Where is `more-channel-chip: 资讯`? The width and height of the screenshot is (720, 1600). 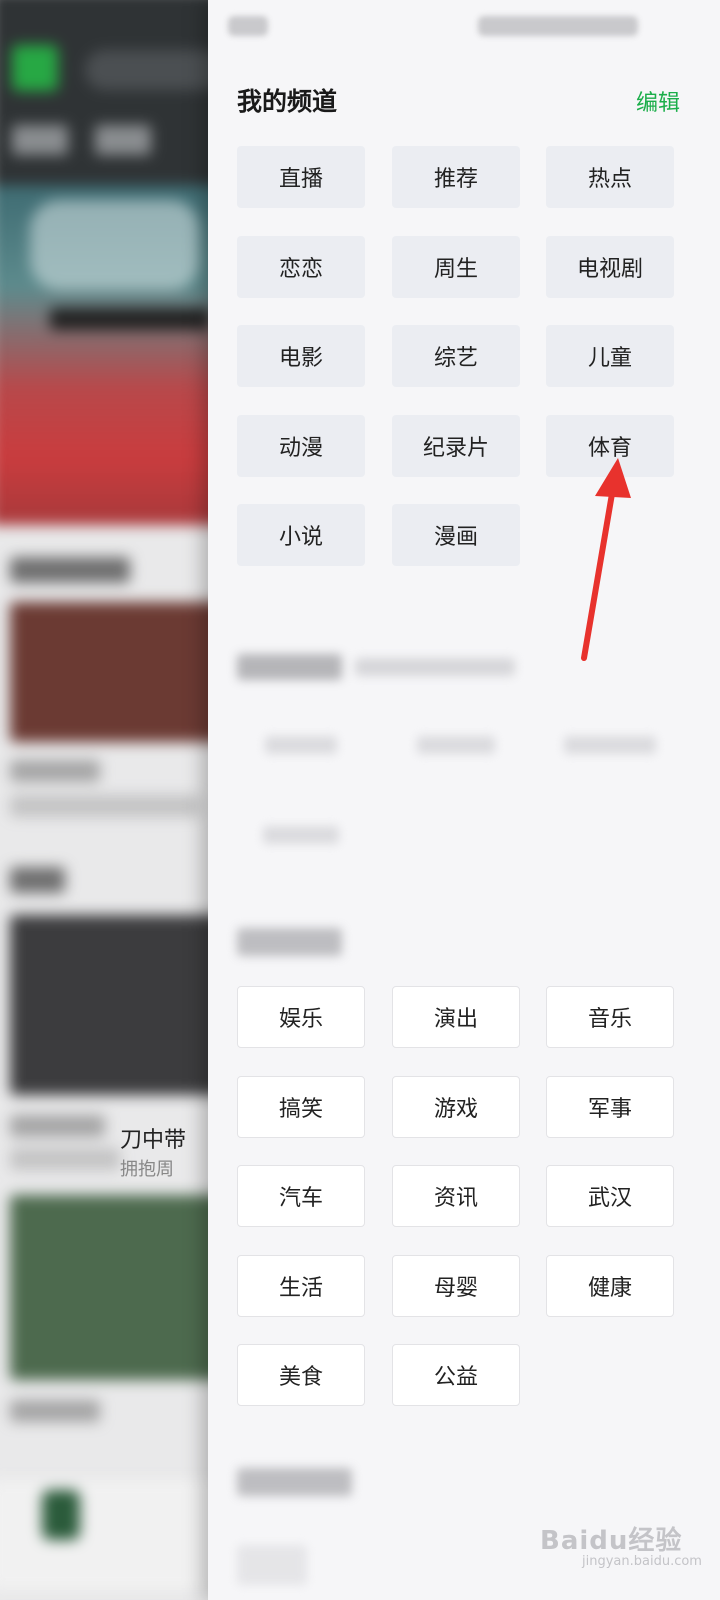
more-channel-chip: 资讯 is located at coordinates (456, 1196).